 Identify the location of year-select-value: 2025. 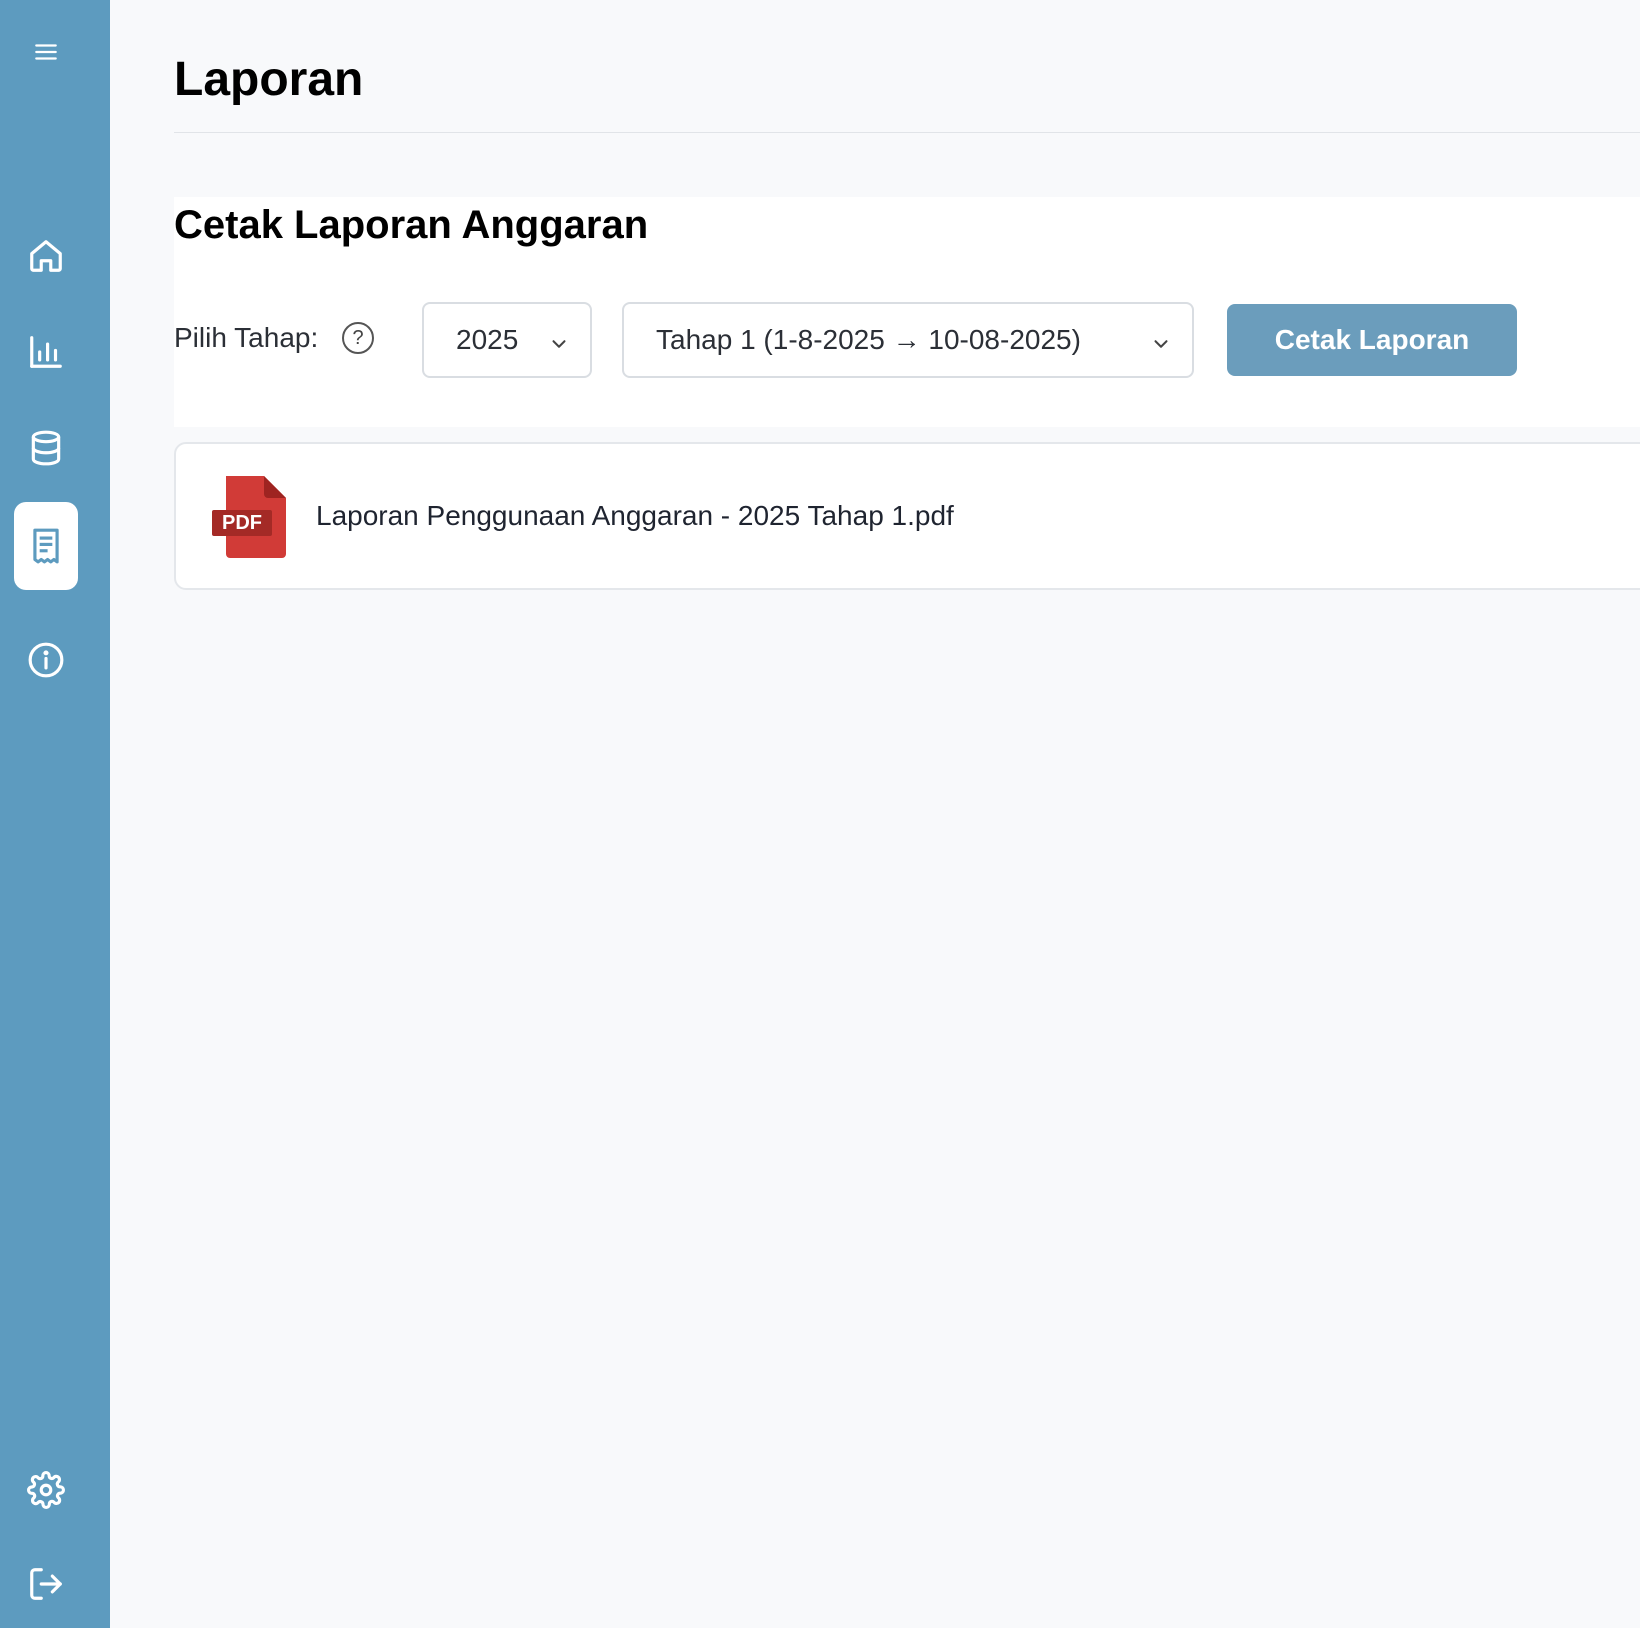
(487, 339).